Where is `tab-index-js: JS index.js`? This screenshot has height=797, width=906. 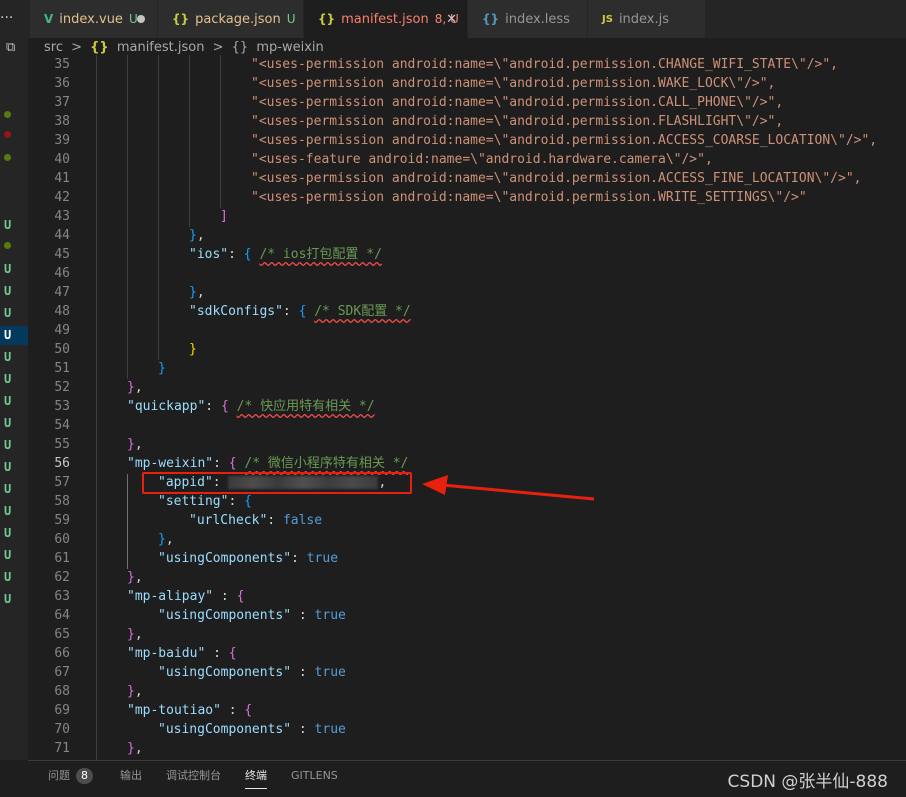
tab-index-js: JS index.js is located at coordinates (647, 19).